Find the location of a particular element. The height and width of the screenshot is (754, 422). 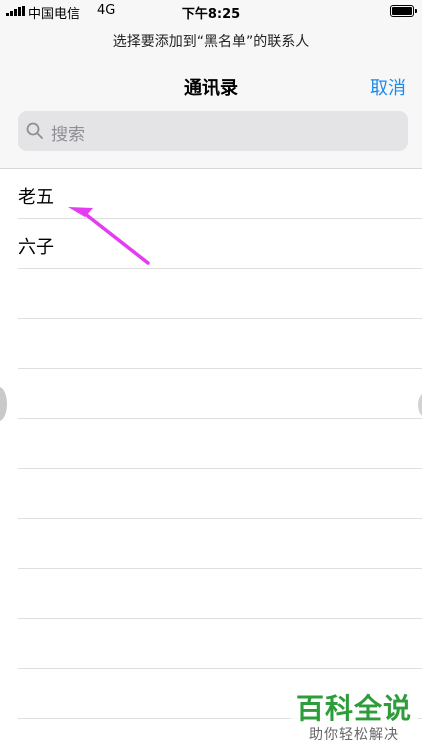

contact-name: 老五 is located at coordinates (36, 197).